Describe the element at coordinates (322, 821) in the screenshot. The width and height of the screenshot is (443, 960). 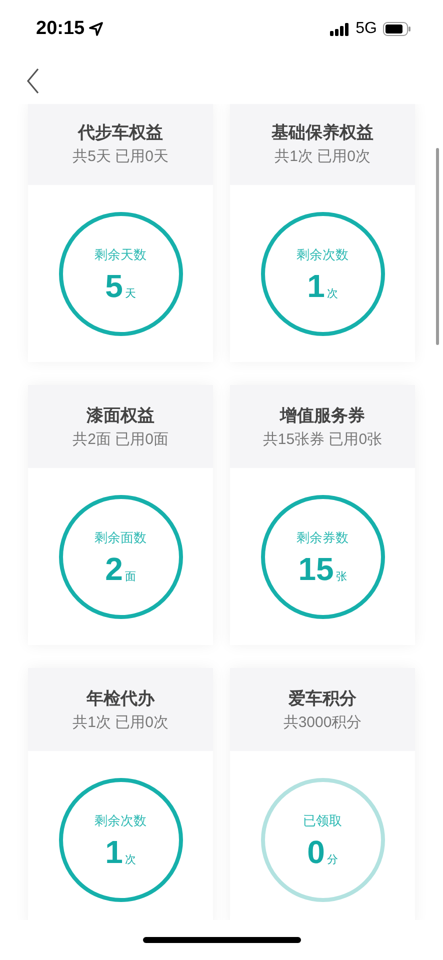
I see `ring-label: 已领取` at that location.